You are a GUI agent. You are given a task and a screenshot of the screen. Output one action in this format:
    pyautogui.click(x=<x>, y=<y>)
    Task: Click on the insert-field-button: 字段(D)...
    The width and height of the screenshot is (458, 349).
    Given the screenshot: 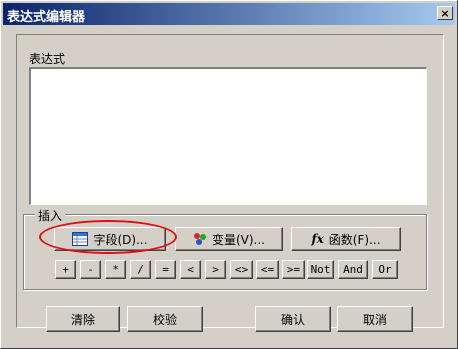 What is the action you would take?
    pyautogui.click(x=110, y=239)
    